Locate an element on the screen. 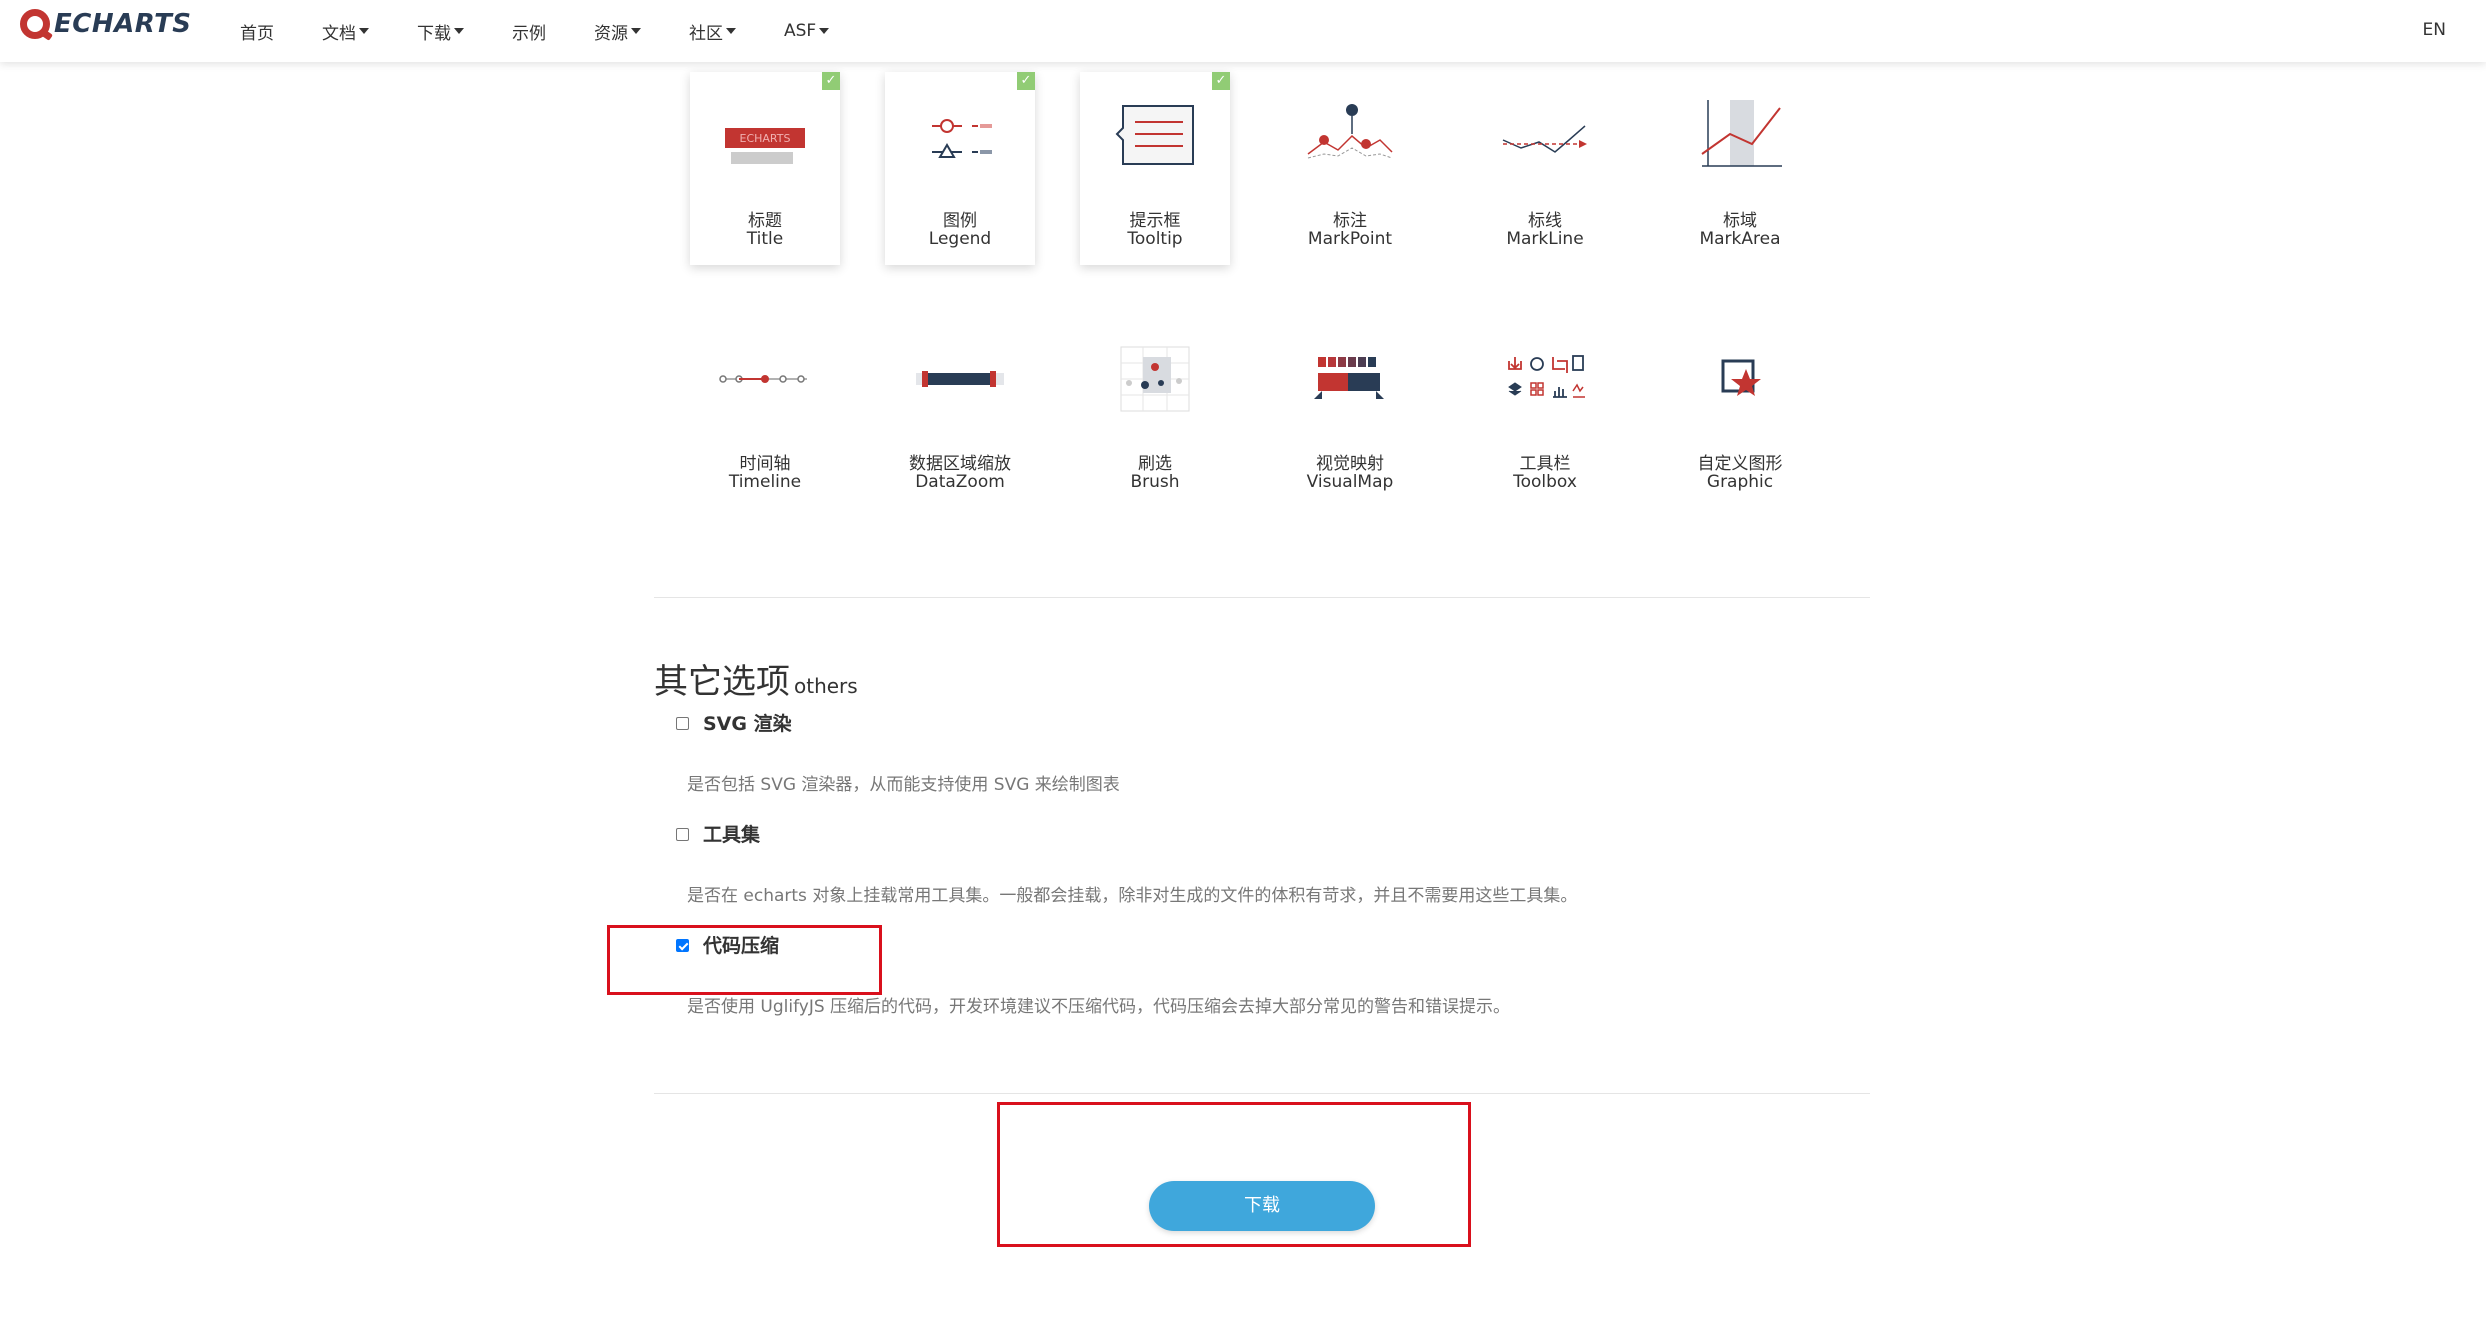 The image size is (2486, 1325). component-card-visualmap: 视觉映射 VisualMap is located at coordinates (1350, 411).